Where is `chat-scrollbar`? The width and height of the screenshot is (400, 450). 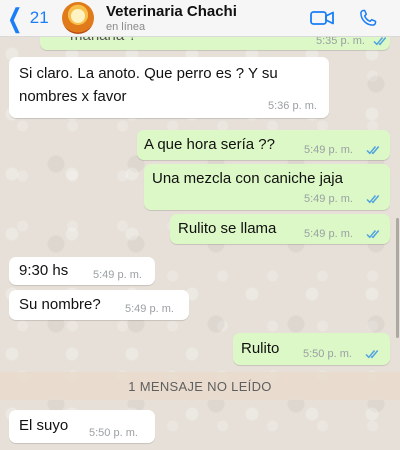
chat-scrollbar is located at coordinates (397, 278).